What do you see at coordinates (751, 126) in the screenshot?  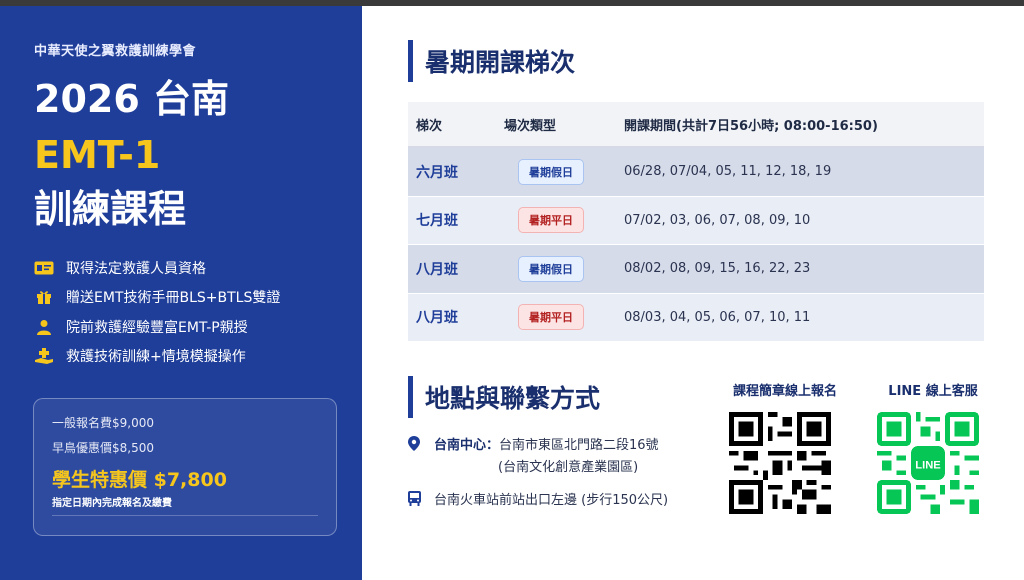 I see `header-period: 開課期間(共計7日56小時; 08:00-16:50)` at bounding box center [751, 126].